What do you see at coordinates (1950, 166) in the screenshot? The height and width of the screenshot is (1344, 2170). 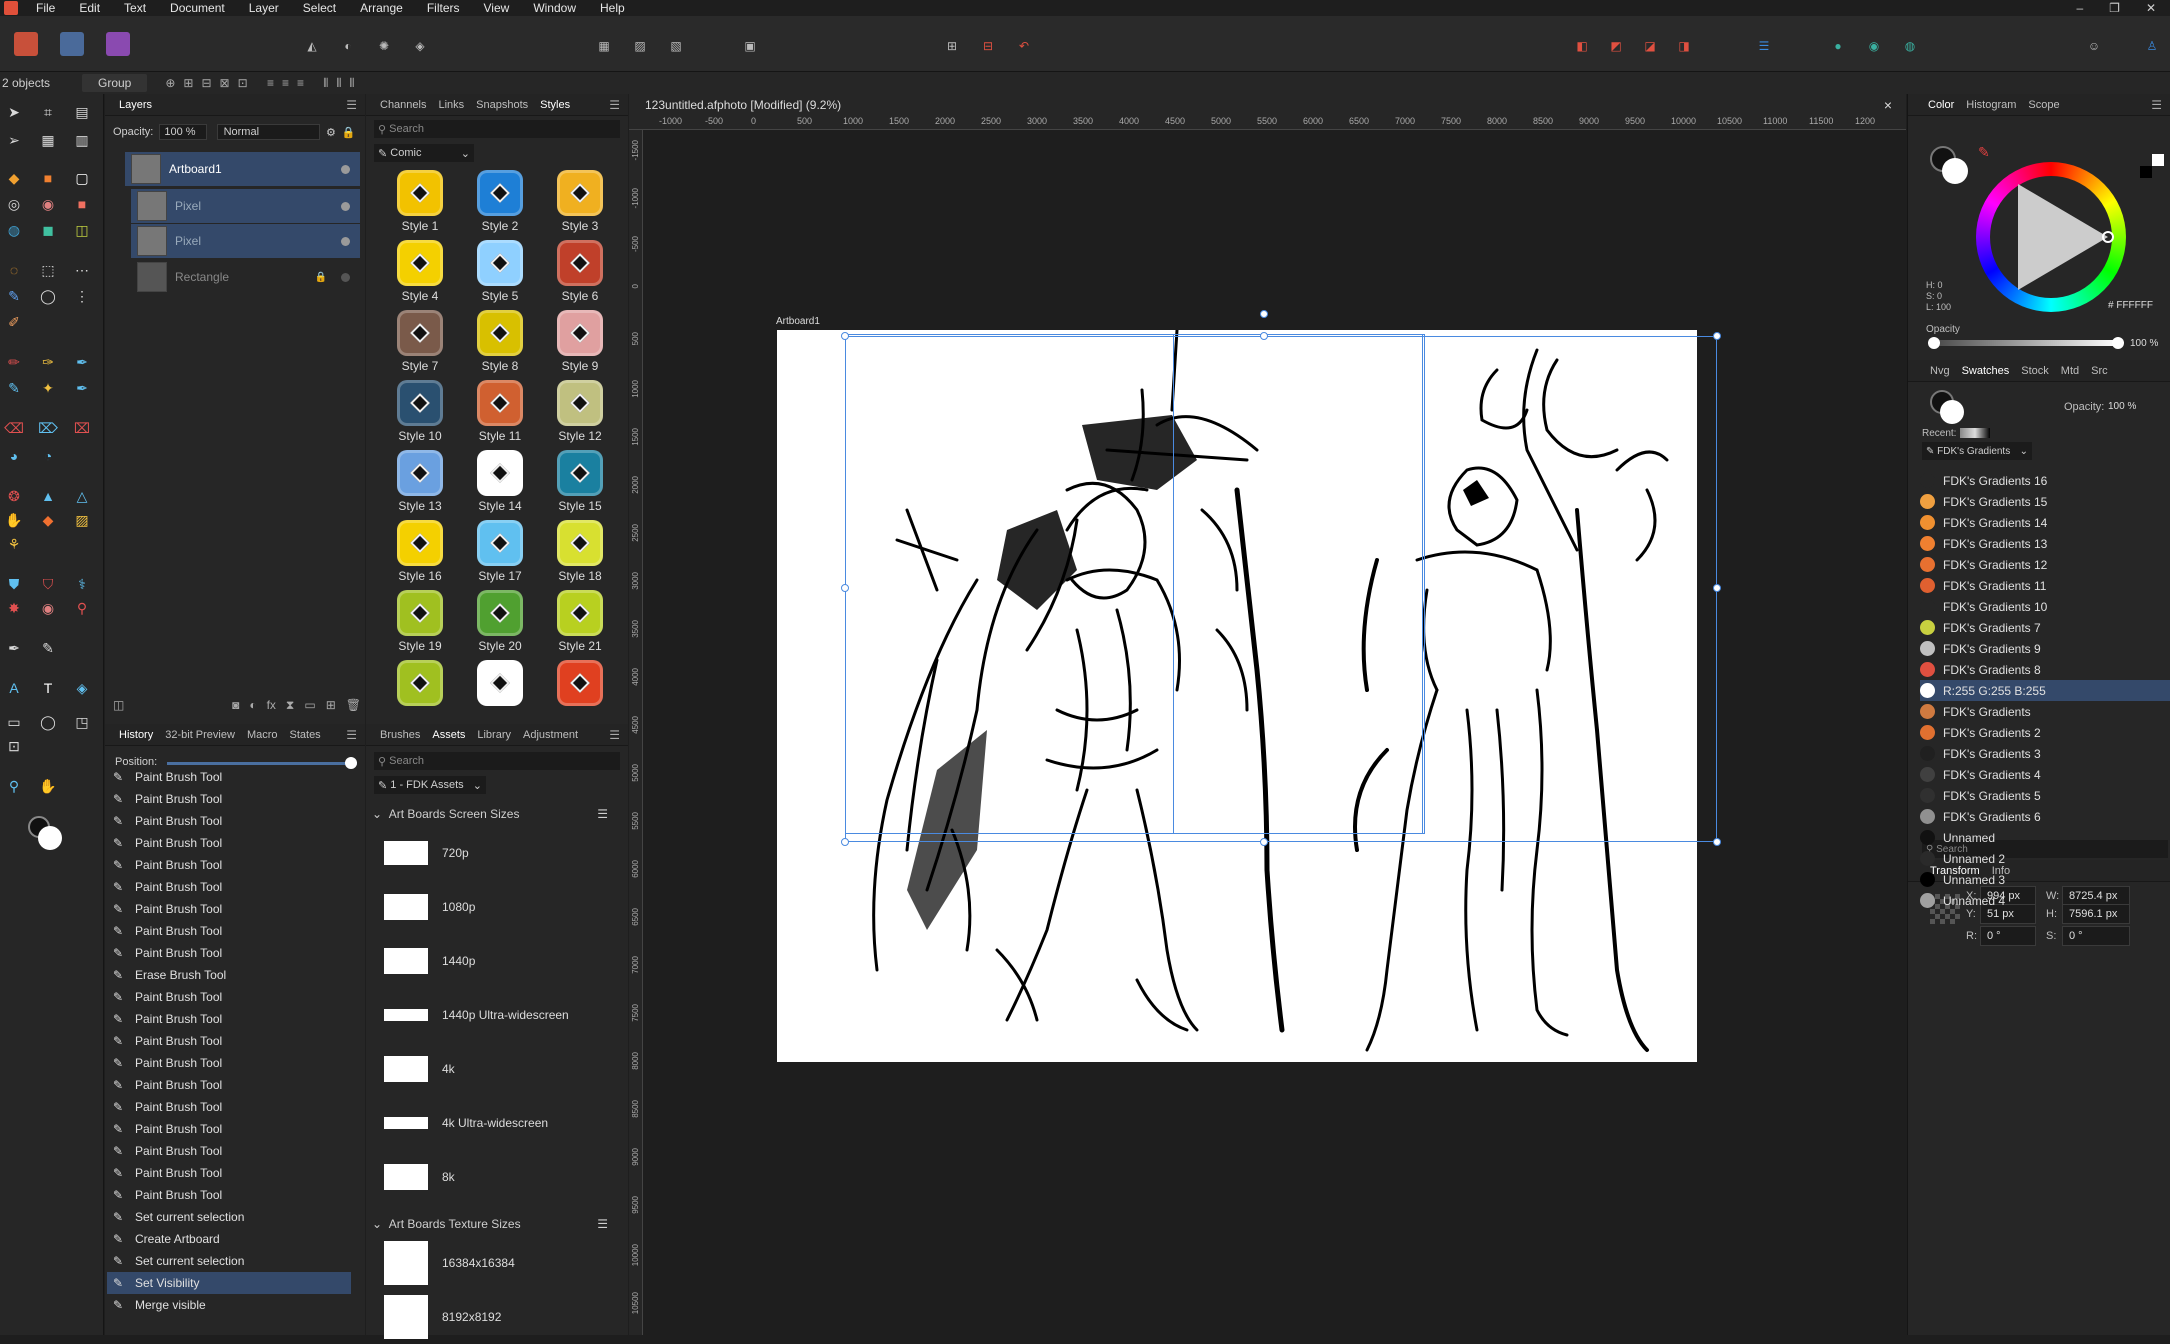 I see `fill-stroke-swatch` at bounding box center [1950, 166].